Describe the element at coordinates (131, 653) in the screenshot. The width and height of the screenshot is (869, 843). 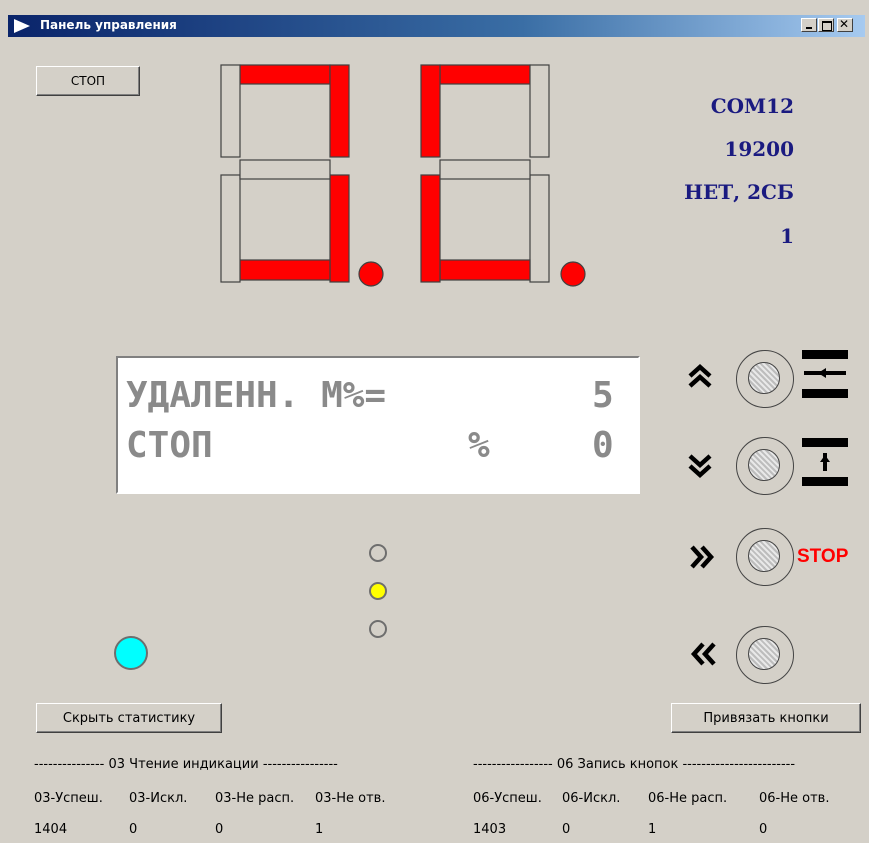
I see `status-led` at that location.